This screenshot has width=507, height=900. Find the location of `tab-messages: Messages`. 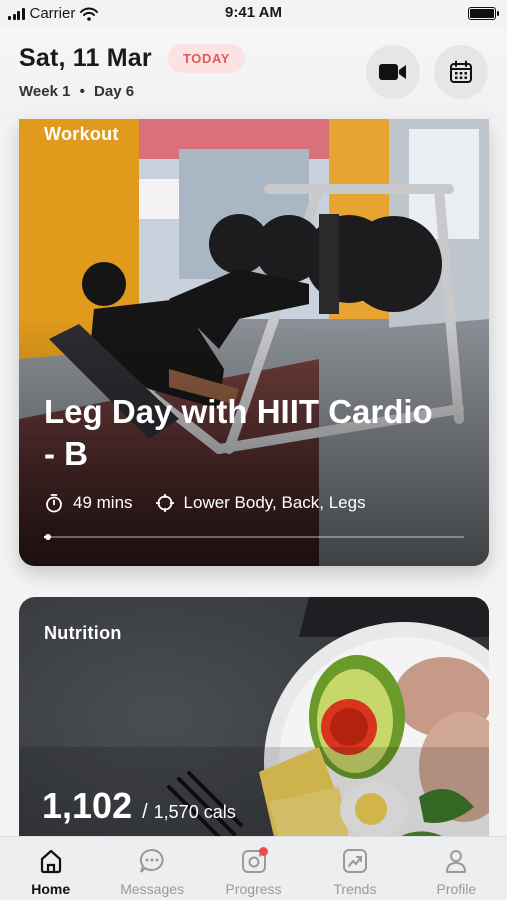

tab-messages: Messages is located at coordinates (151, 868).